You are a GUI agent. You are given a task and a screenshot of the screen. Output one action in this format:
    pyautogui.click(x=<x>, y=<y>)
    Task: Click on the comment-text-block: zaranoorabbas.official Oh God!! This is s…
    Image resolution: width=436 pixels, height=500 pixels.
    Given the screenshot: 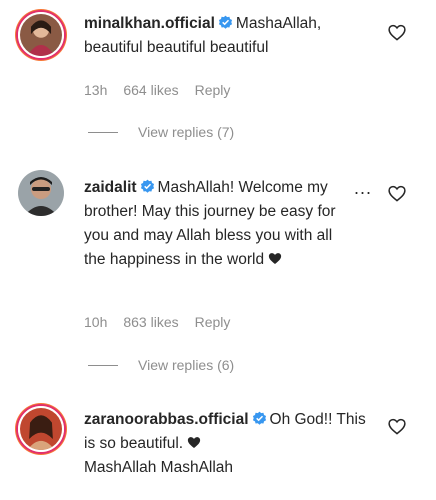 What is the action you would take?
    pyautogui.click(x=232, y=444)
    